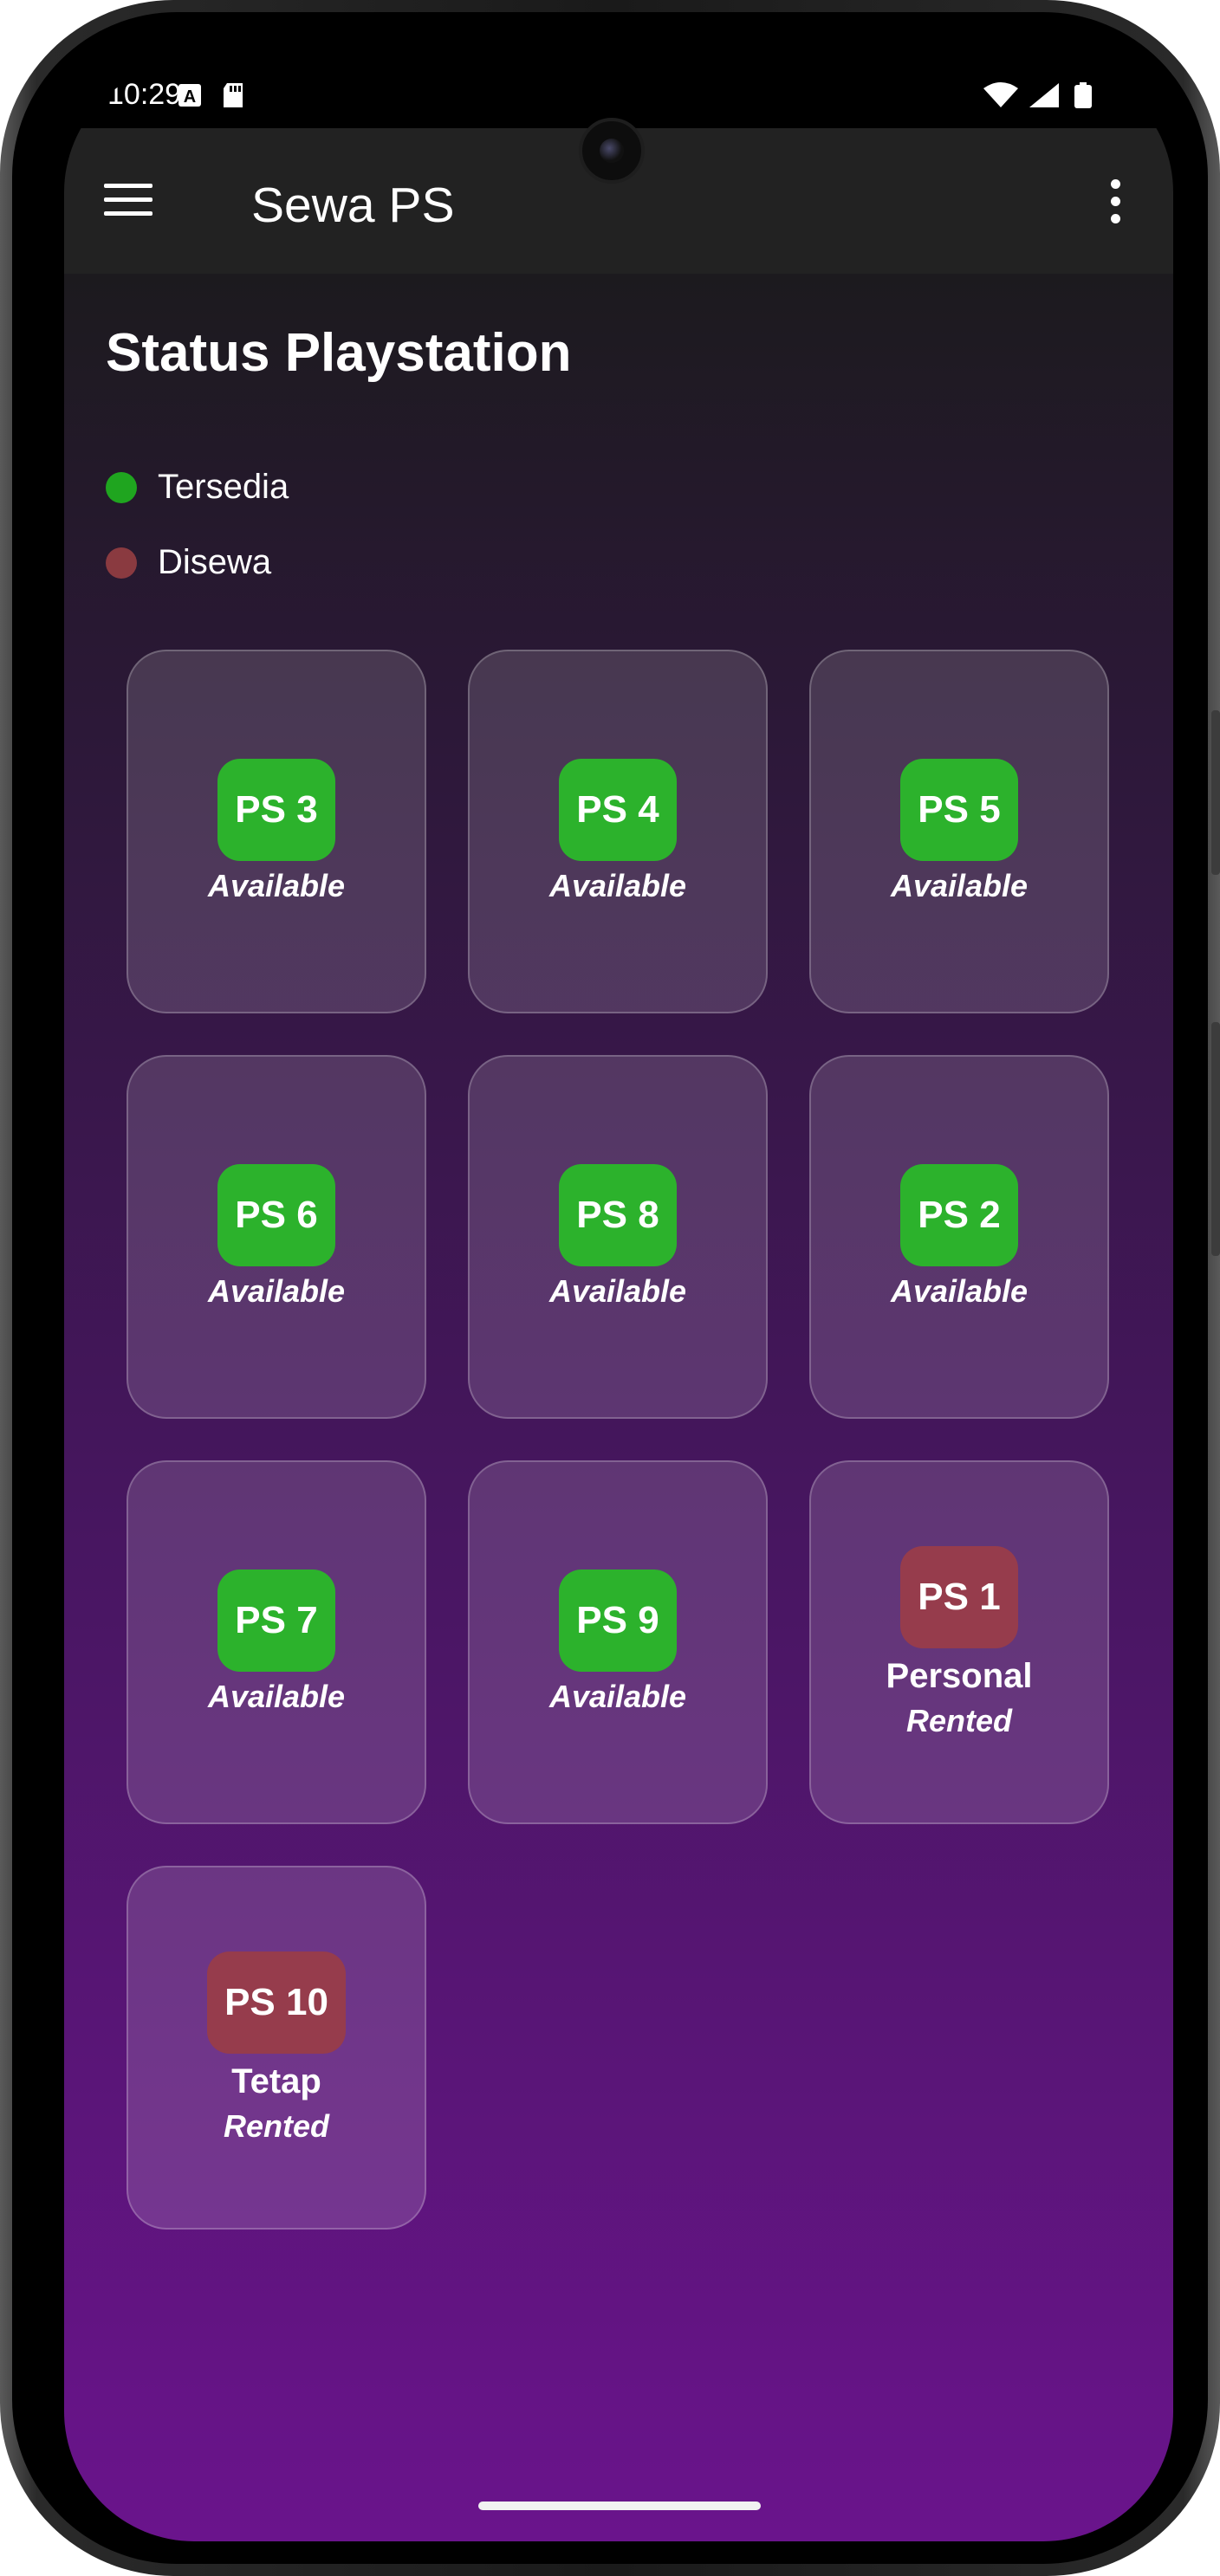  I want to click on console-card: PS 1 Personal Rented, so click(959, 1642).